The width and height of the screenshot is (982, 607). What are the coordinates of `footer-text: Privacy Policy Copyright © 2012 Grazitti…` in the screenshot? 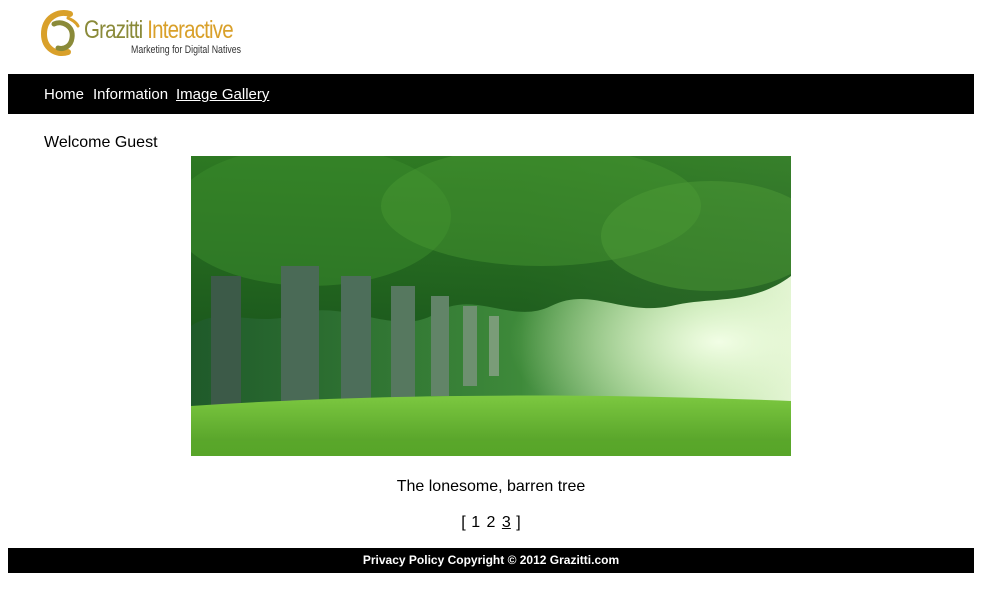 It's located at (491, 560).